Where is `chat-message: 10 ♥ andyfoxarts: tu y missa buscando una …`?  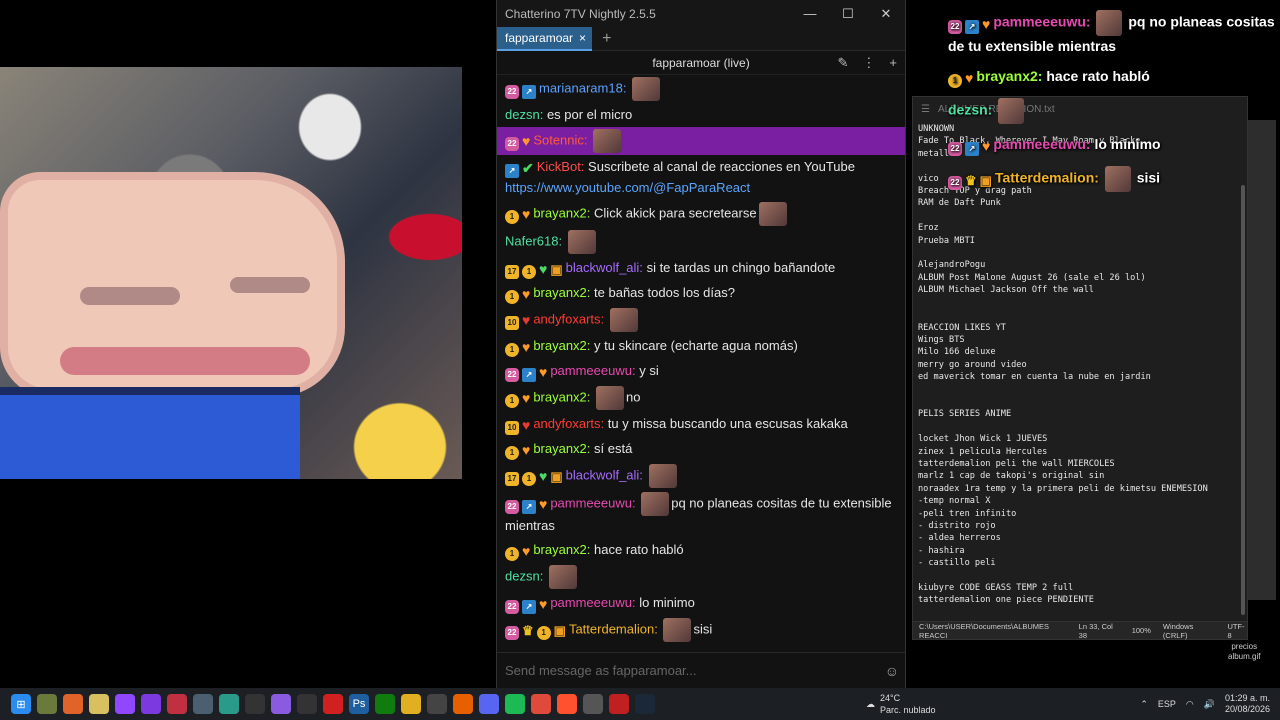
chat-message: 10 ♥ andyfoxarts: tu y missa buscando una … is located at coordinates (701, 424).